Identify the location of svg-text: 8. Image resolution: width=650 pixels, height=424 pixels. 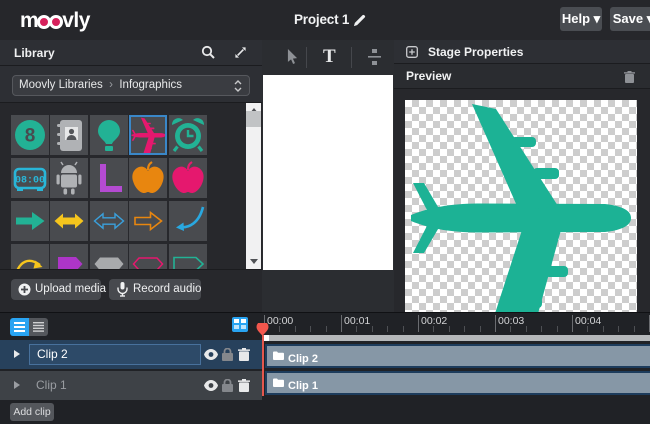
(30, 135).